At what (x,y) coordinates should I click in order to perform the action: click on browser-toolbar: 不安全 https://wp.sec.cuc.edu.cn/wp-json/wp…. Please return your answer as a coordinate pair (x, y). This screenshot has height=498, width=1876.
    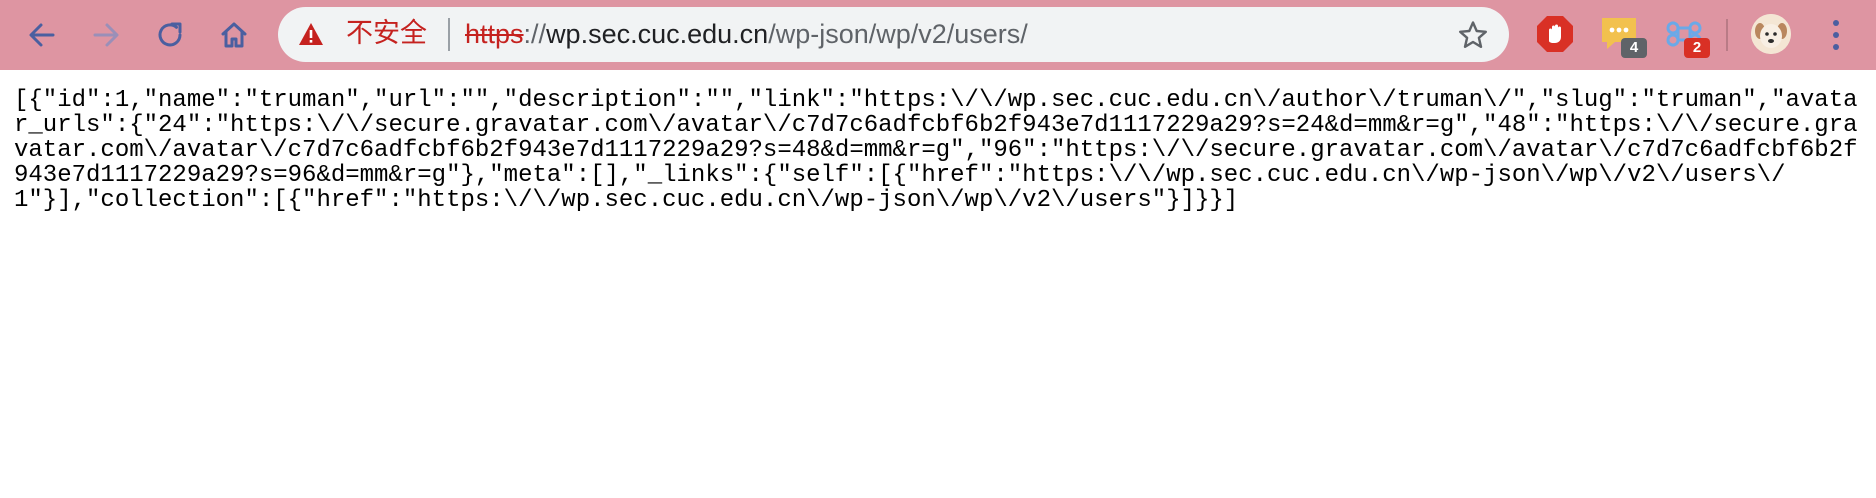
    Looking at the image, I should click on (938, 35).